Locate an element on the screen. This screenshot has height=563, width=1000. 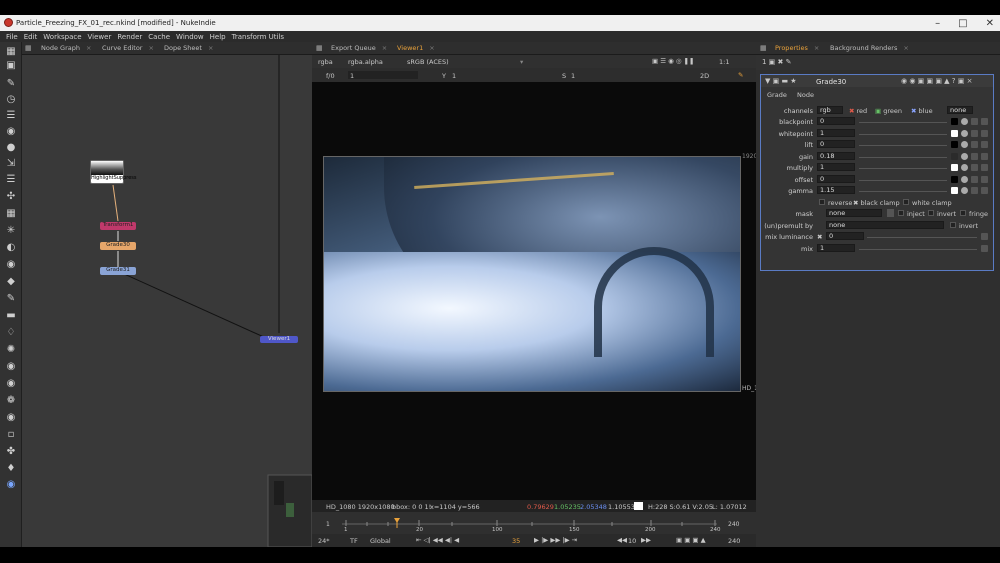
particles-icon: ✳ is located at coordinates (11, 230).